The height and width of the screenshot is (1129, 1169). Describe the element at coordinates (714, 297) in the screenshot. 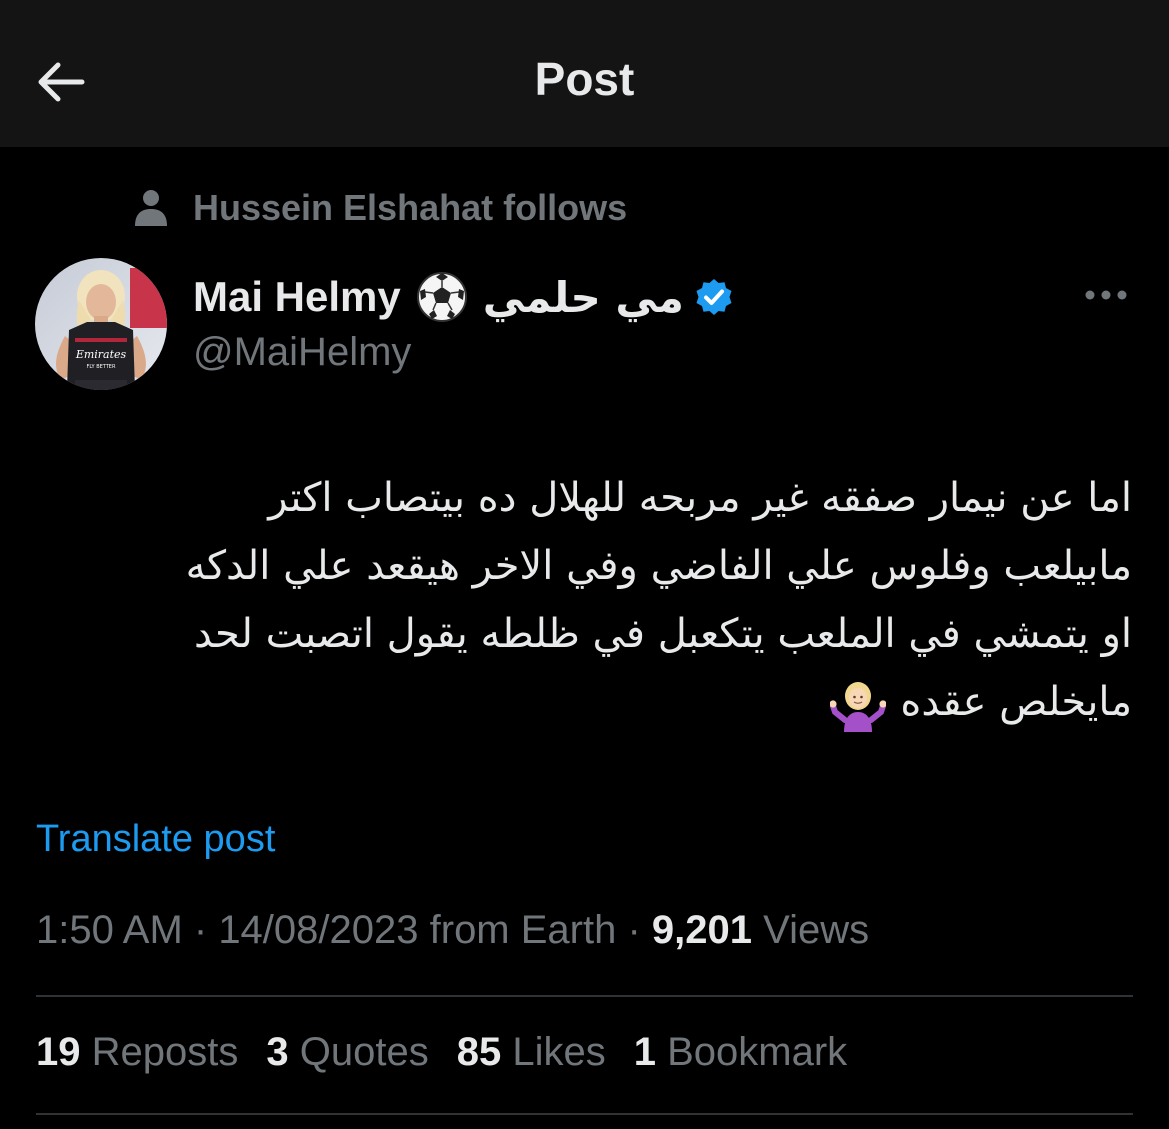

I see `verified-badge-icon` at that location.